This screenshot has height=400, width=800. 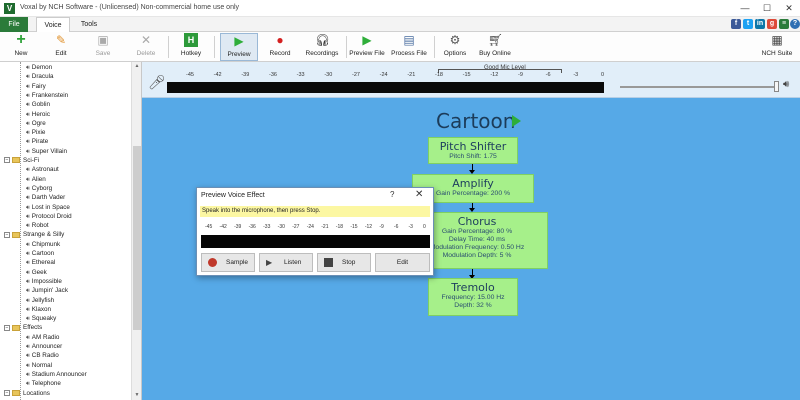 What do you see at coordinates (47, 95) in the screenshot?
I see `tree-voice-item: 🔊︎ Frankenstein` at bounding box center [47, 95].